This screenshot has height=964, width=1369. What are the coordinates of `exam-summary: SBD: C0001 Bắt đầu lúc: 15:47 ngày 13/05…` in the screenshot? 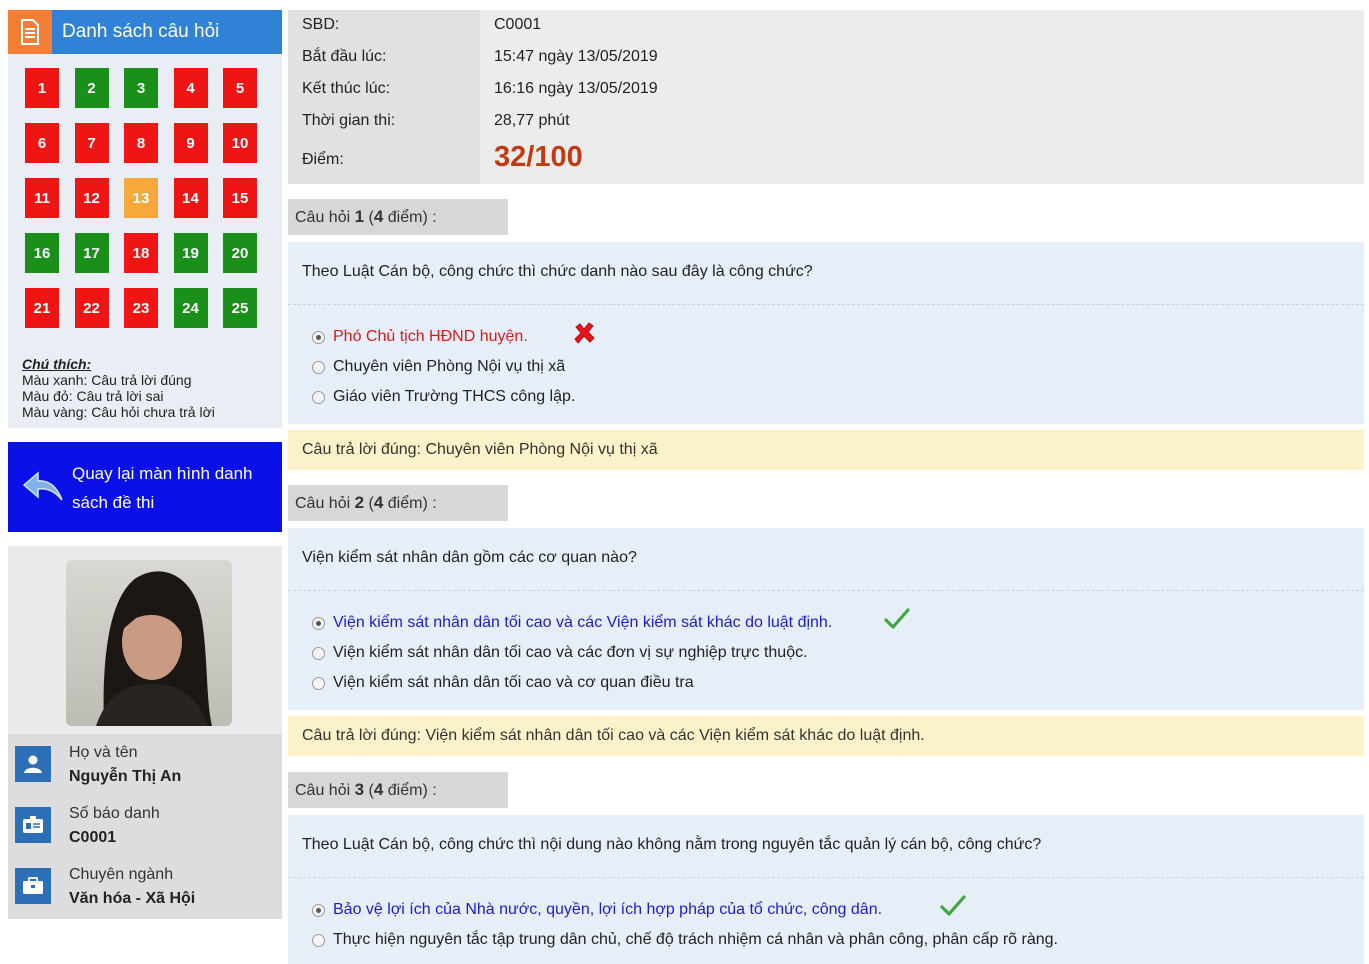 It's located at (826, 97).